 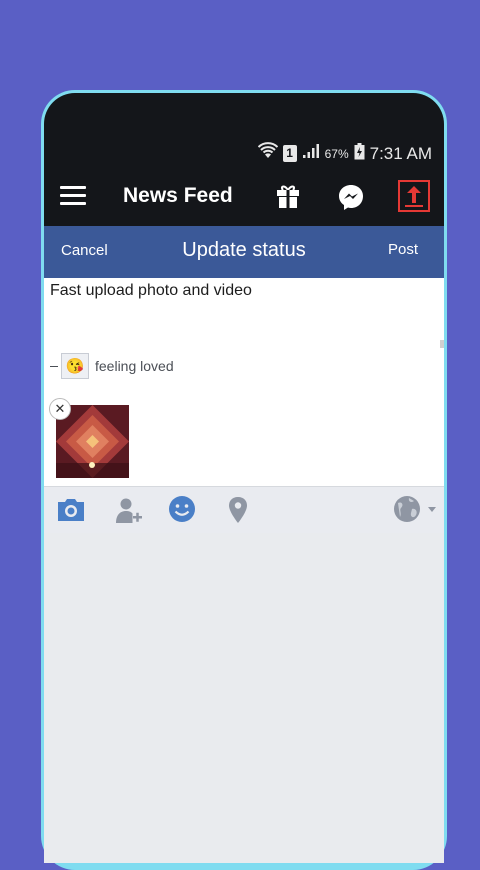 I want to click on menu-icon, so click(x=73, y=196).